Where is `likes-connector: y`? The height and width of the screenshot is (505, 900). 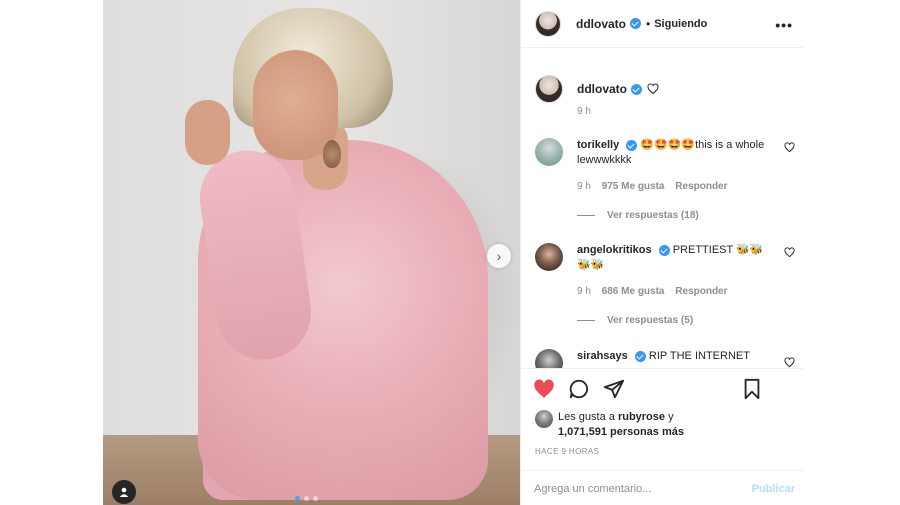
likes-connector: y is located at coordinates (671, 417).